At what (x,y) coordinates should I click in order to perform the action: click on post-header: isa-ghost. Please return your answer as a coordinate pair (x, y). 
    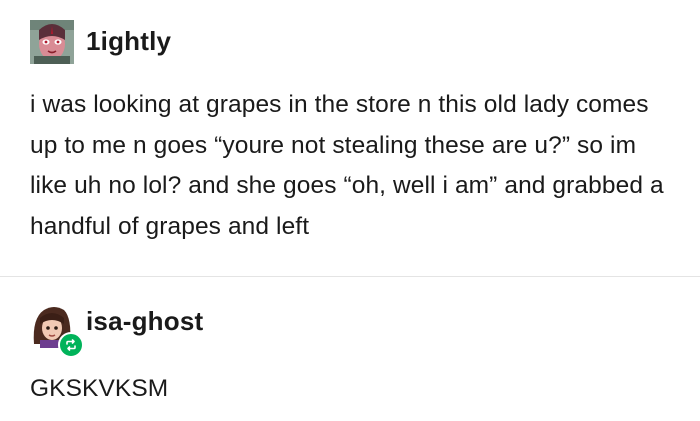
    Looking at the image, I should click on (116, 331).